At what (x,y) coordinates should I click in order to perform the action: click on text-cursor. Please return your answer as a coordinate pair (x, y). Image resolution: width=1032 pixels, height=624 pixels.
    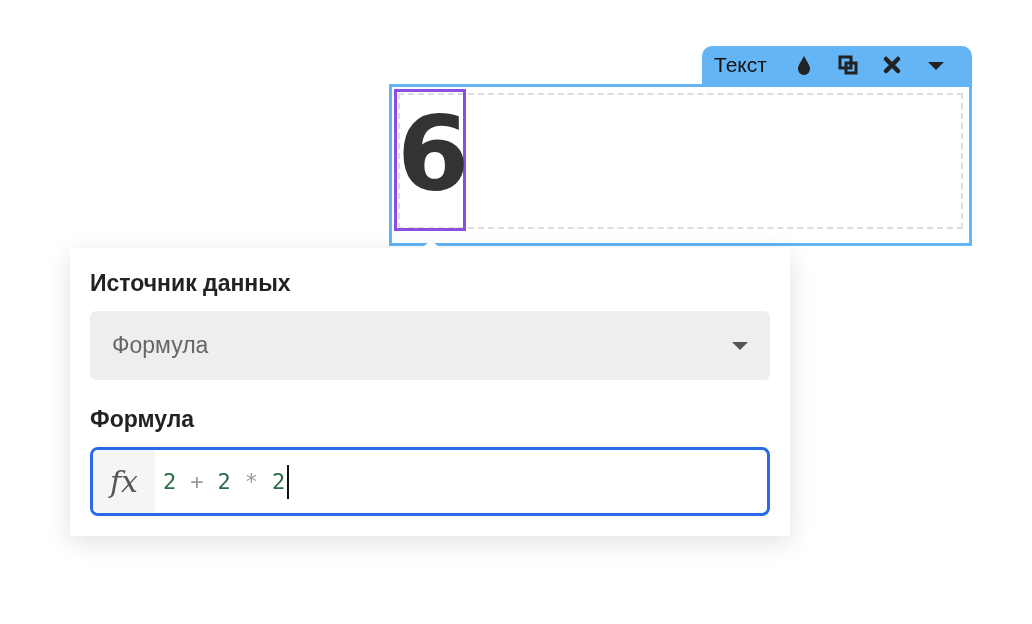
    Looking at the image, I should click on (288, 481).